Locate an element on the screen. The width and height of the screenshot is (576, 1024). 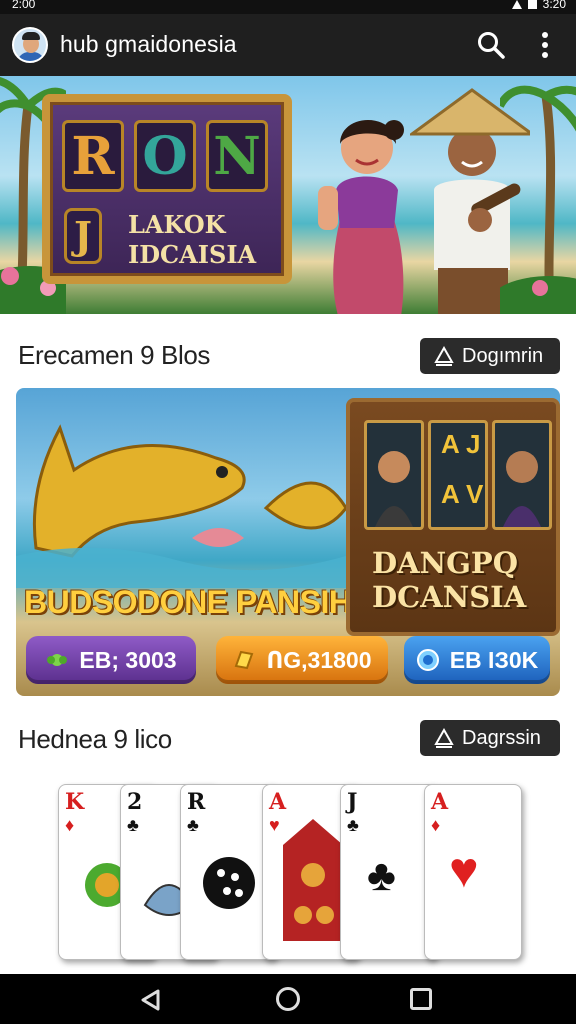
home-icon is located at coordinates (288, 999).